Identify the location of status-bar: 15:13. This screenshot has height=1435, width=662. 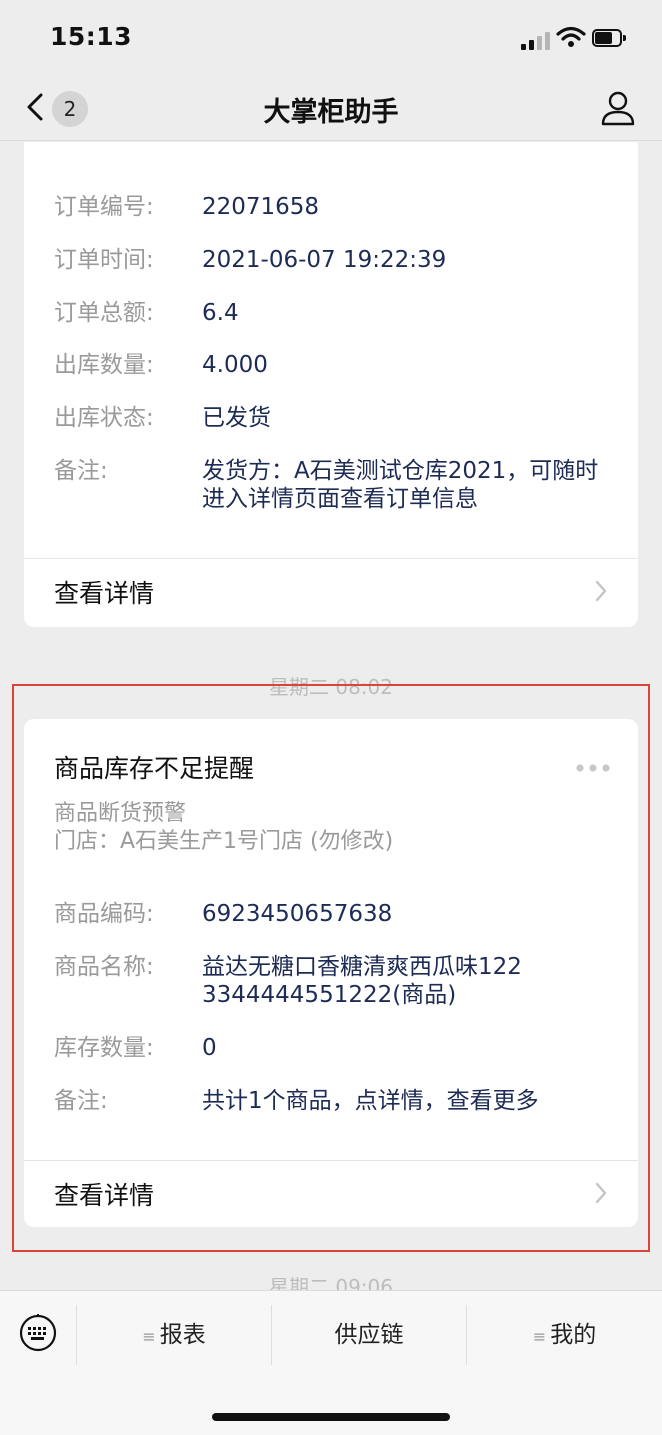
(331, 38).